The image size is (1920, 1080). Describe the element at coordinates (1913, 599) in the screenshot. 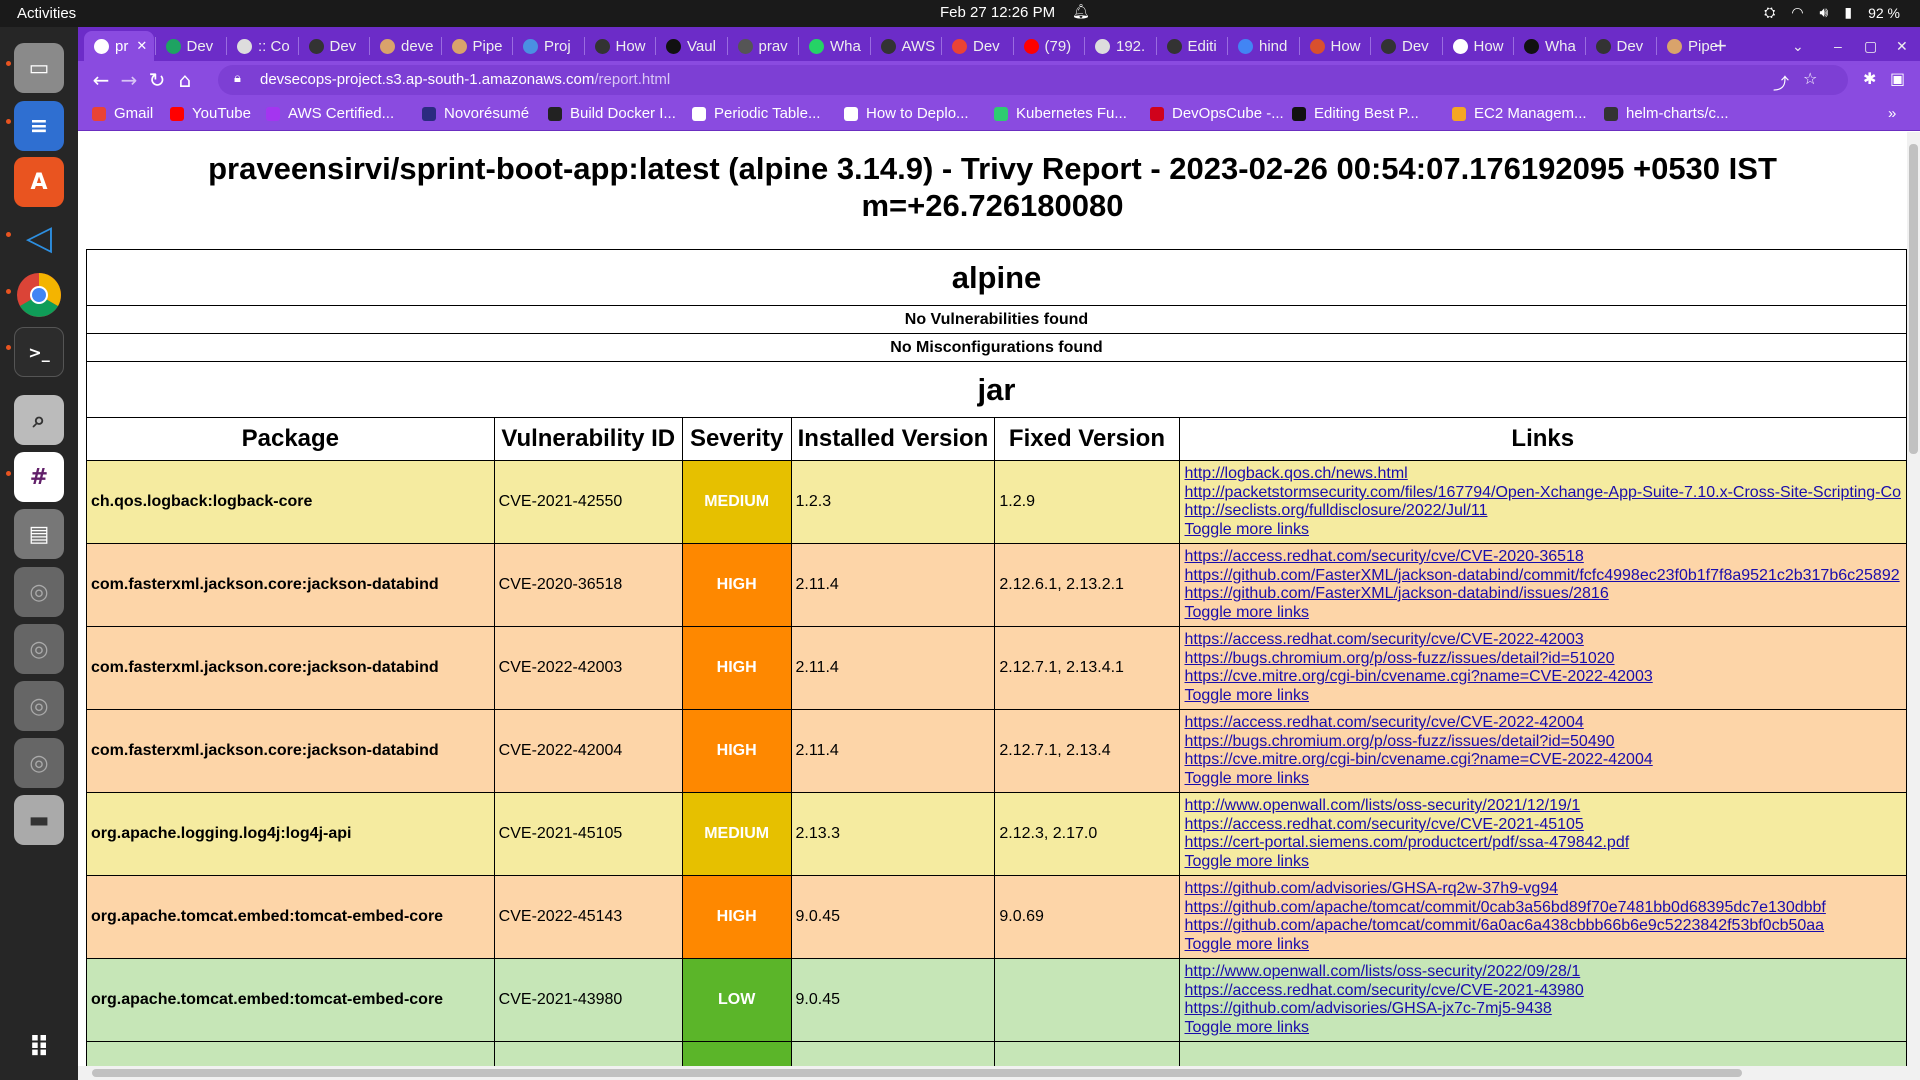

I see `vertical-scrollbar` at that location.